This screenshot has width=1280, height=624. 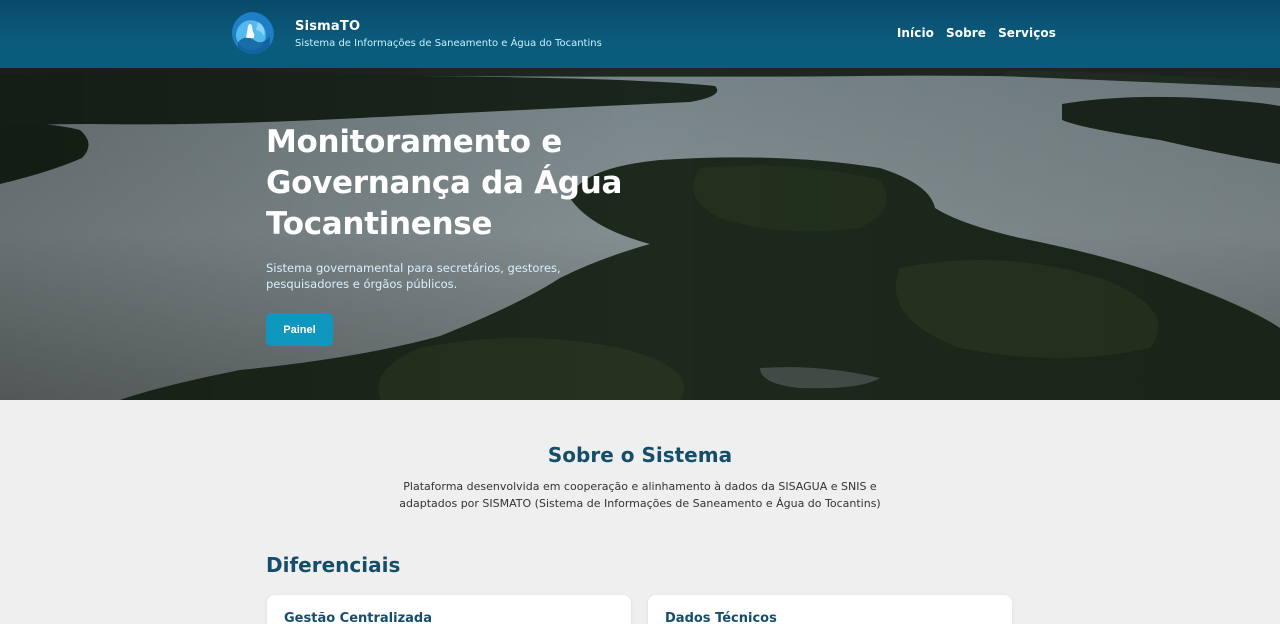 What do you see at coordinates (358, 617) in the screenshot?
I see `card-title: Gestão Centralizada` at bounding box center [358, 617].